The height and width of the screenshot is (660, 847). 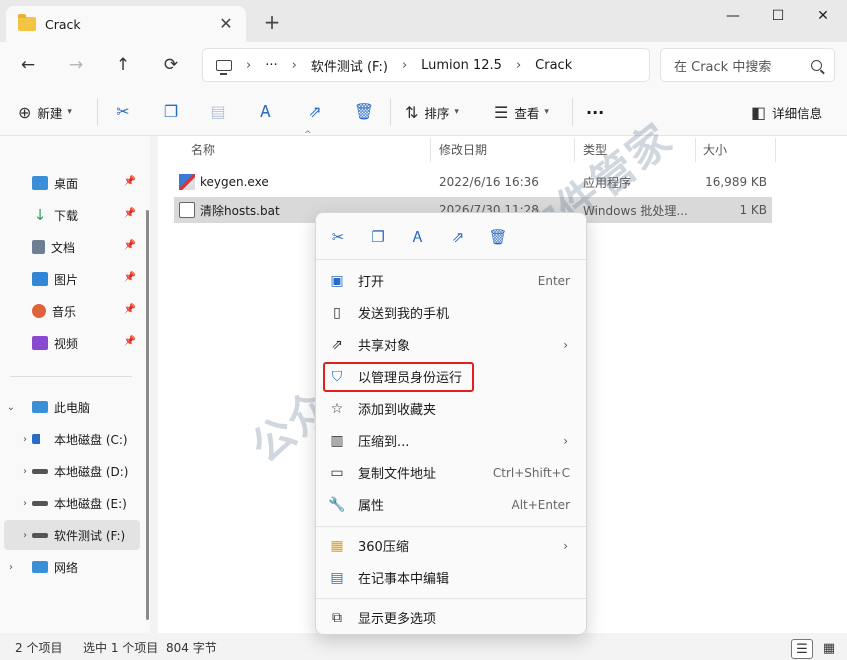 What do you see at coordinates (451, 440) in the screenshot?
I see `menu-item-compress-to: ▥ 压缩到... ›` at bounding box center [451, 440].